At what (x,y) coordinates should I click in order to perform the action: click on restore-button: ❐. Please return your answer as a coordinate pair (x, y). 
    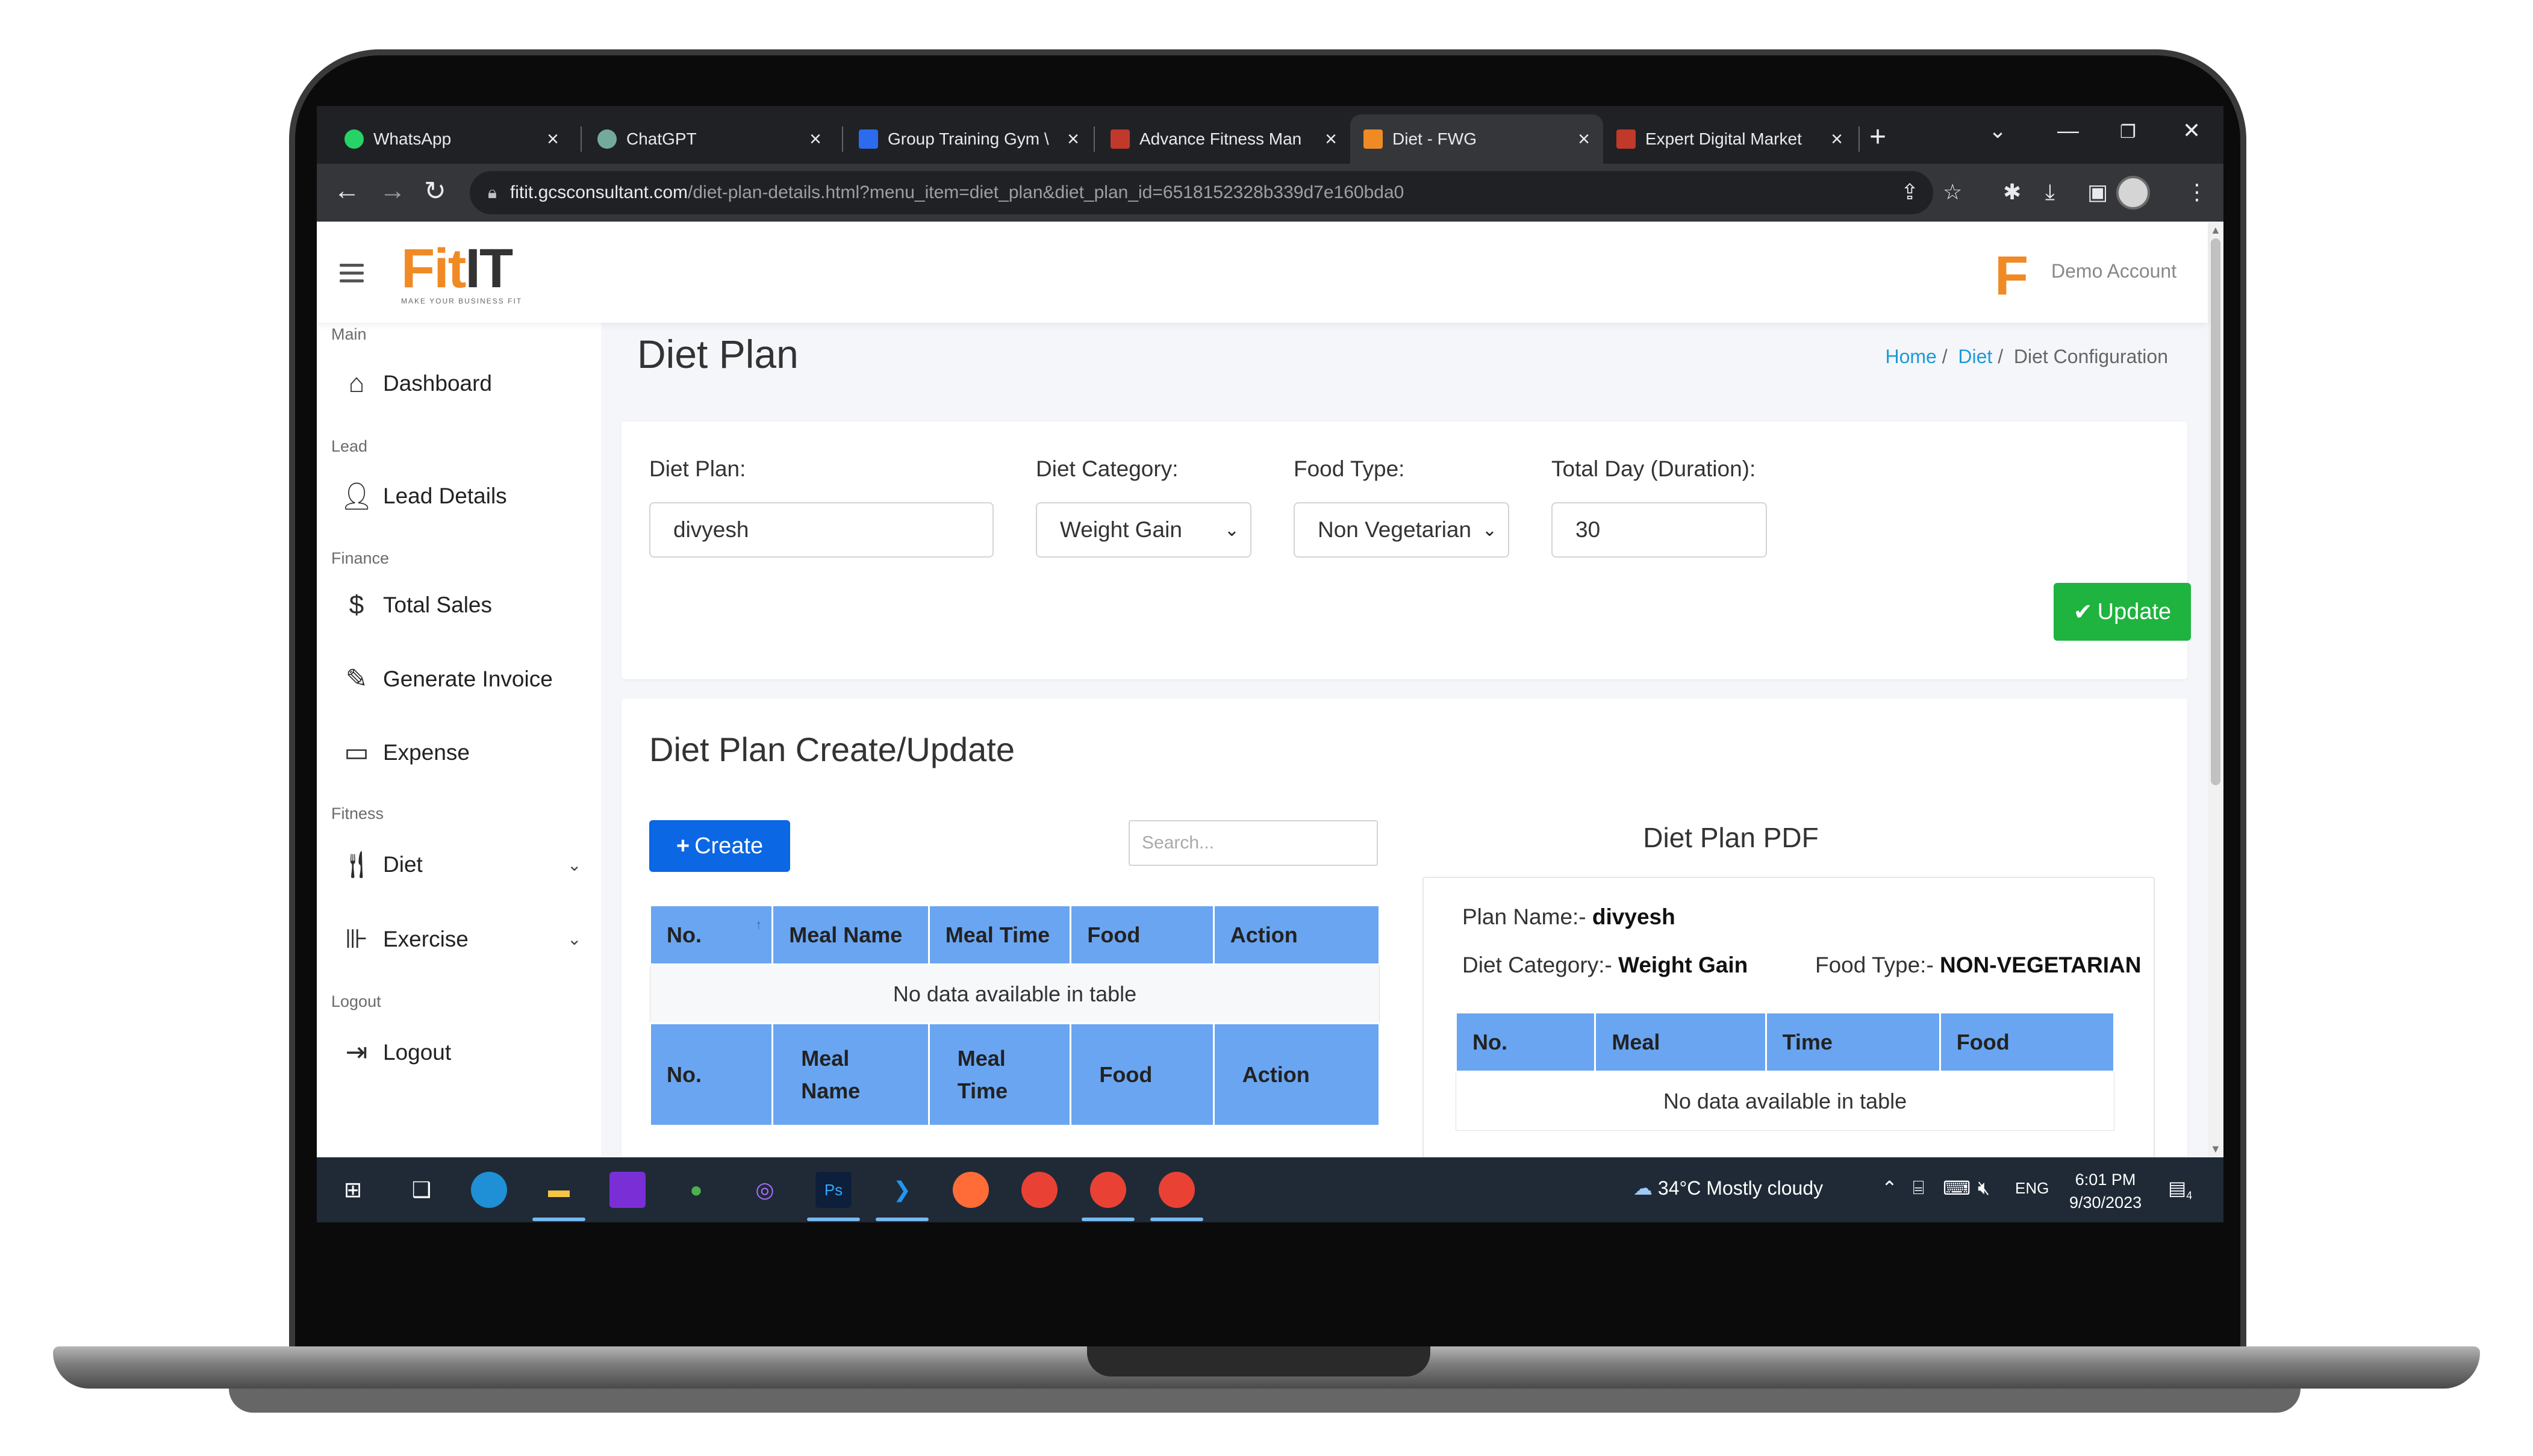
    Looking at the image, I should click on (2128, 132).